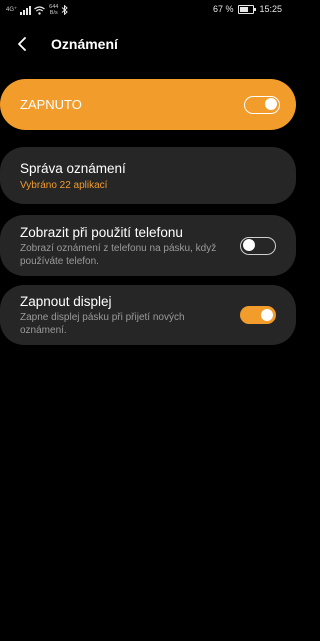  Describe the element at coordinates (53, 13) in the screenshot. I see `network-speed-unit: B/s` at that location.